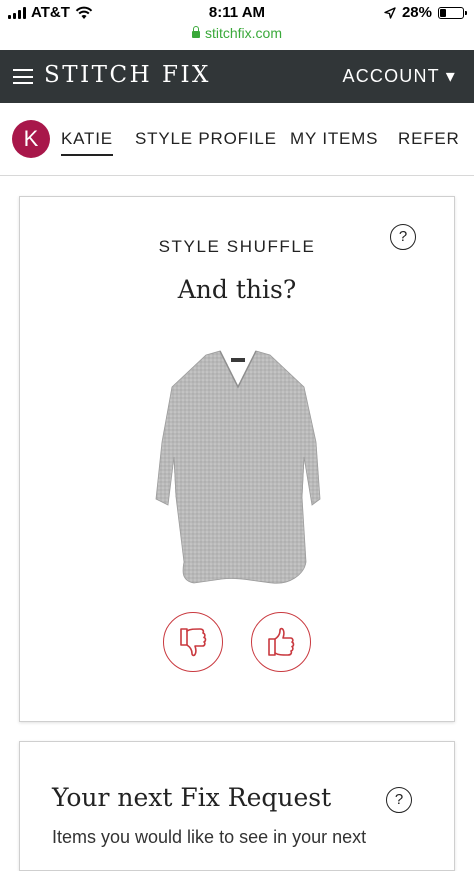 The height and width of the screenshot is (871, 474). Describe the element at coordinates (237, 14) in the screenshot. I see `status-bar: AT&T 8:11 AM 28%` at that location.